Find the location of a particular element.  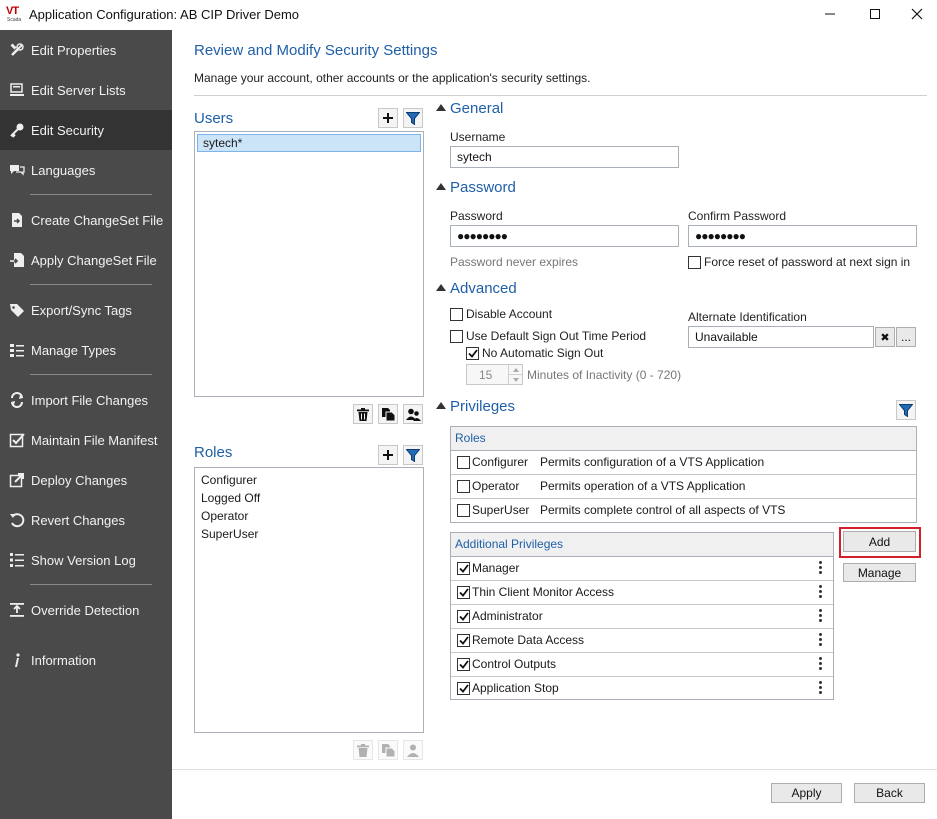

sidebar-item-languages: Languages is located at coordinates (86, 170).